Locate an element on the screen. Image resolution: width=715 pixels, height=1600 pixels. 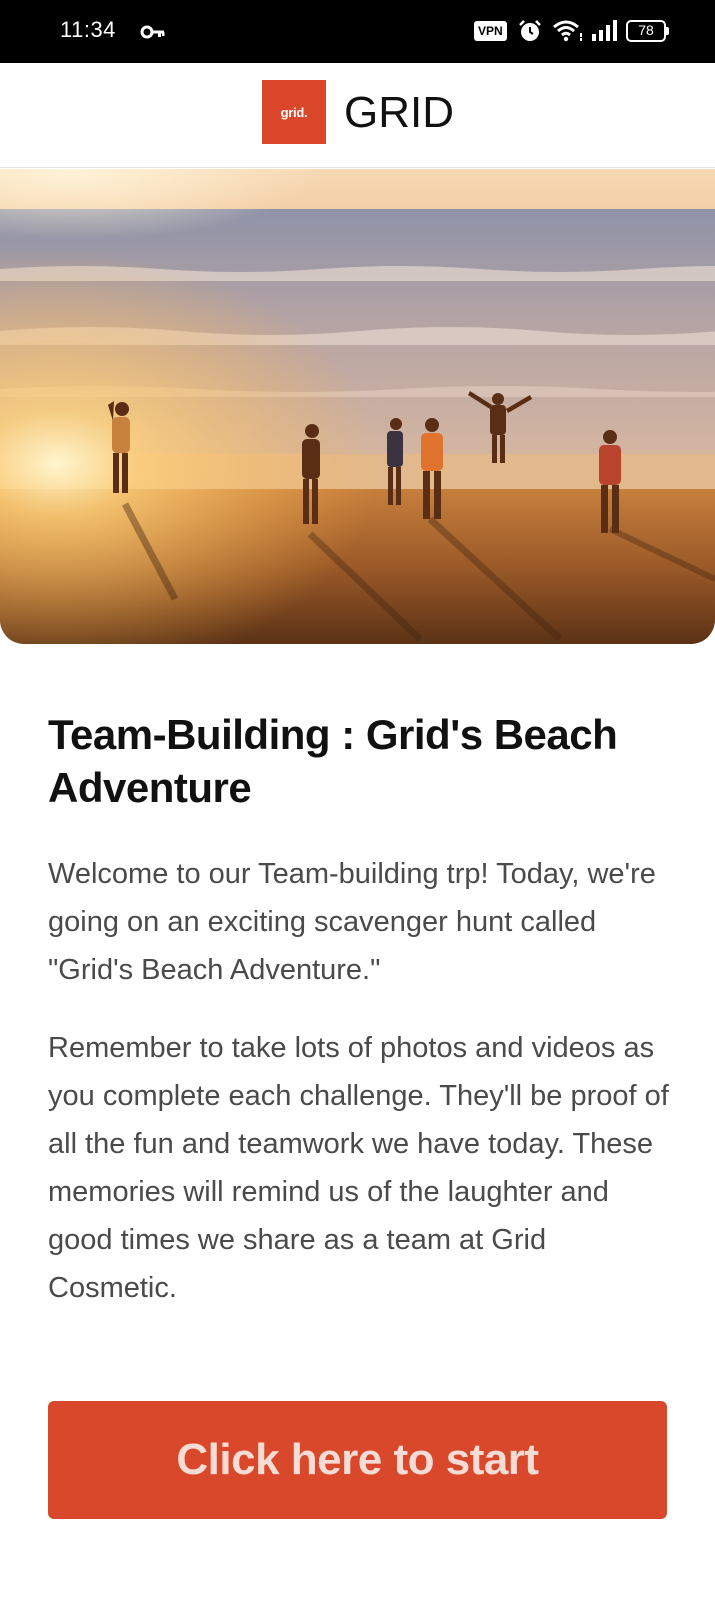
grid-logo: grid. is located at coordinates (294, 112).